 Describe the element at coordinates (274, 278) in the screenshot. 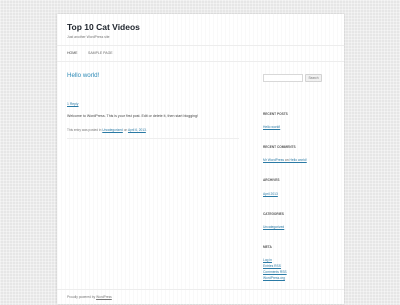

I see `meta-link-wordpress-org: WordPress.org` at that location.